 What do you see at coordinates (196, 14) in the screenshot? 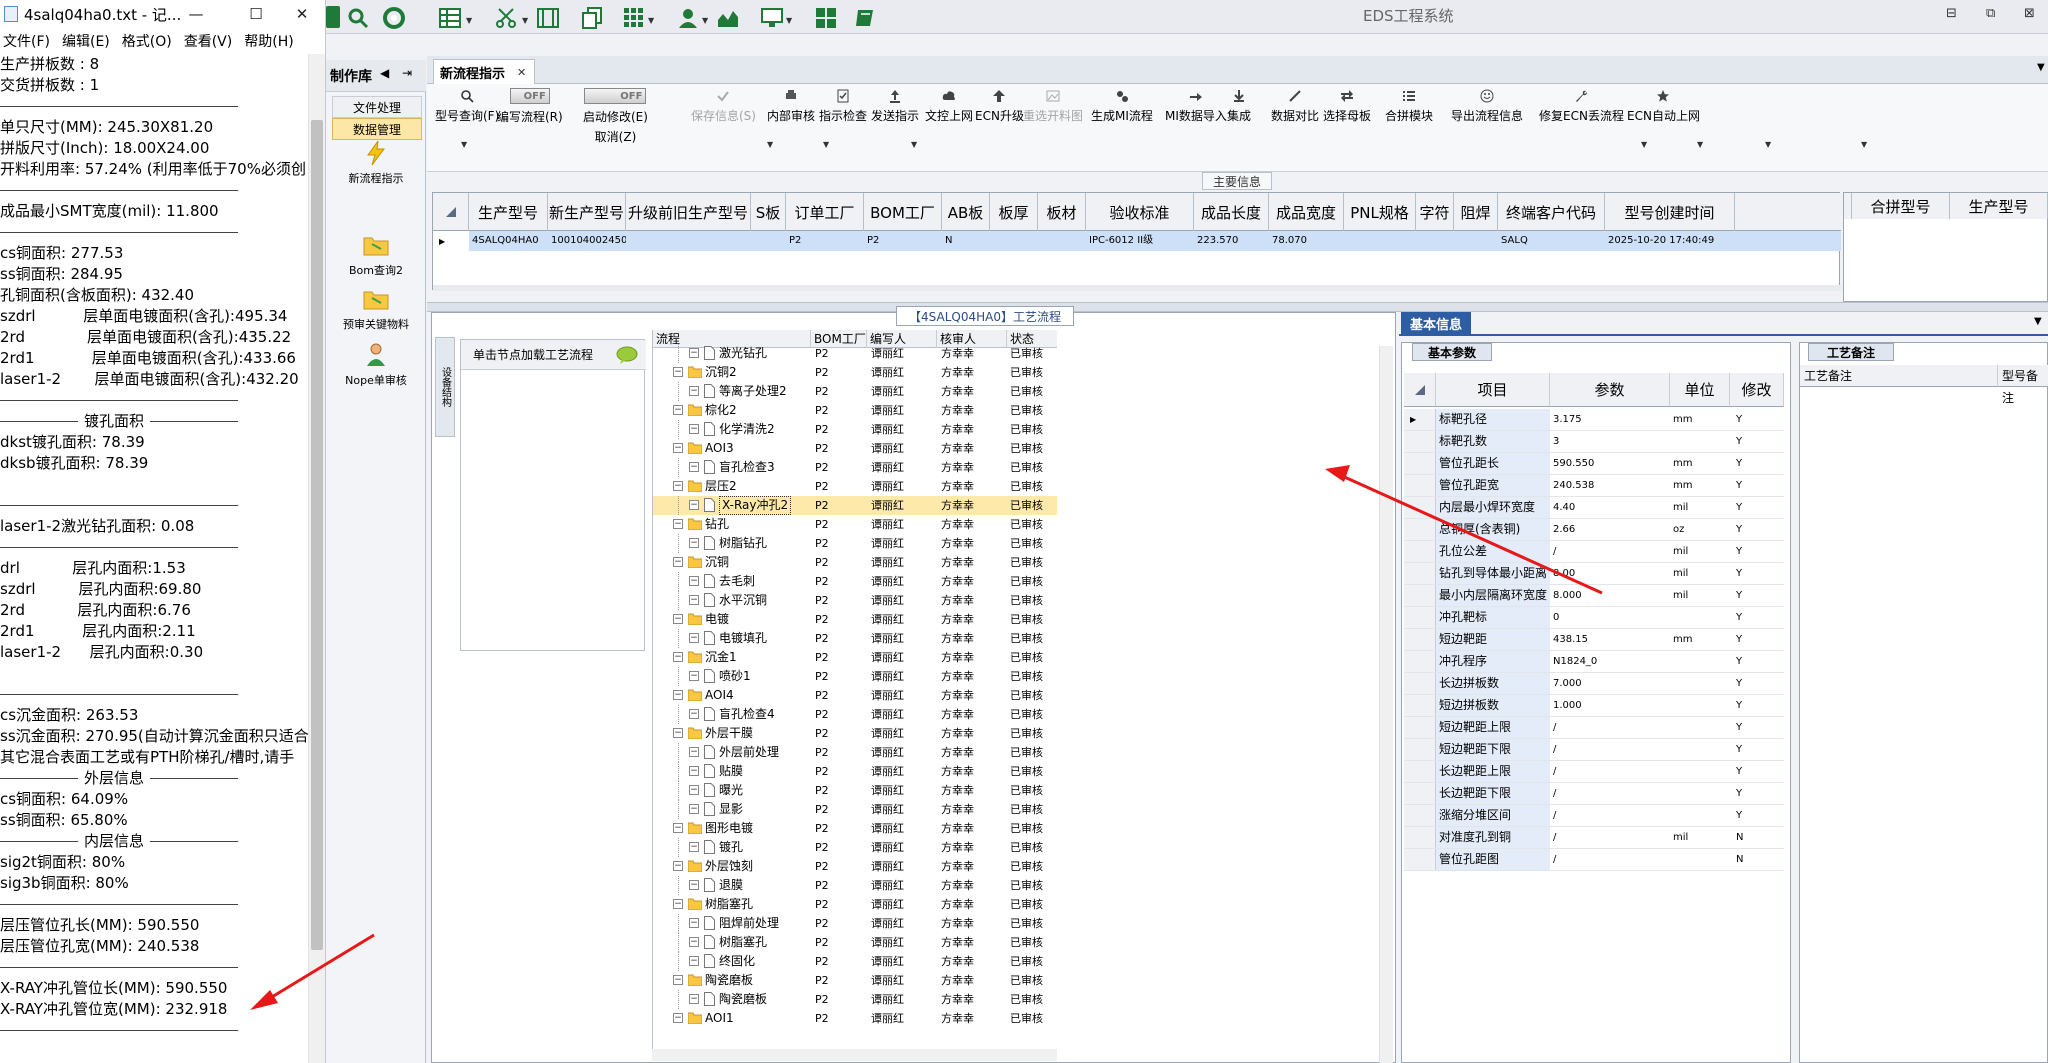
I see `minimize-button: —` at bounding box center [196, 14].